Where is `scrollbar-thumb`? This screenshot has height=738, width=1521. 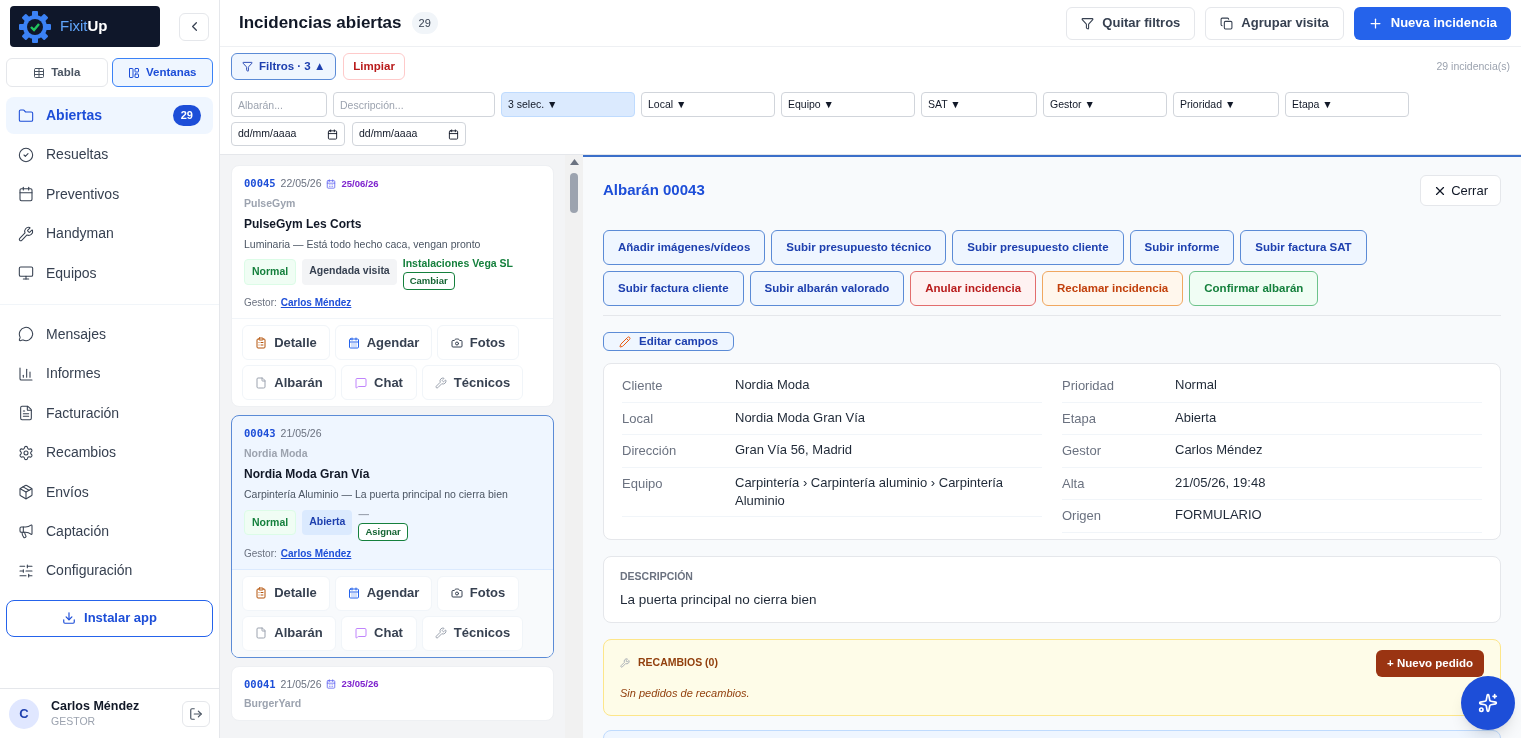 scrollbar-thumb is located at coordinates (574, 193).